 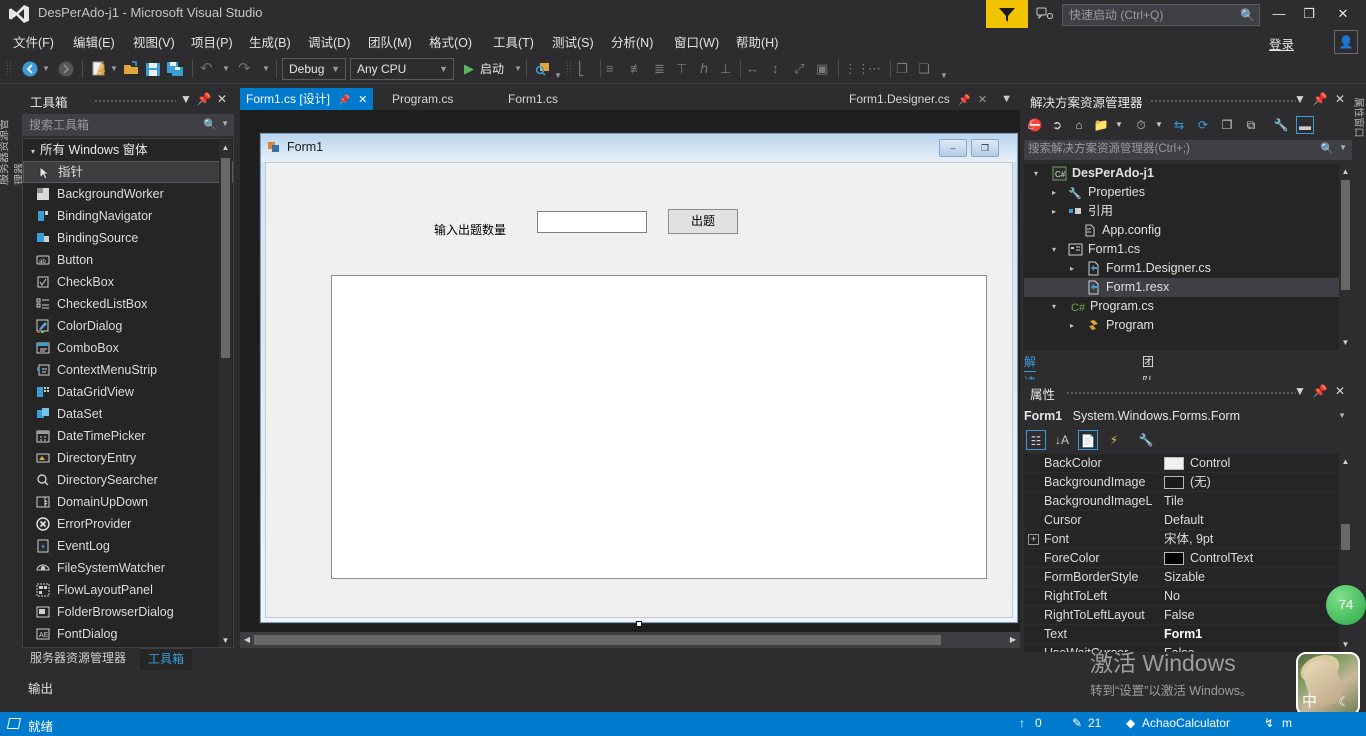 What do you see at coordinates (131, 69) in the screenshot?
I see `open-file-icon` at bounding box center [131, 69].